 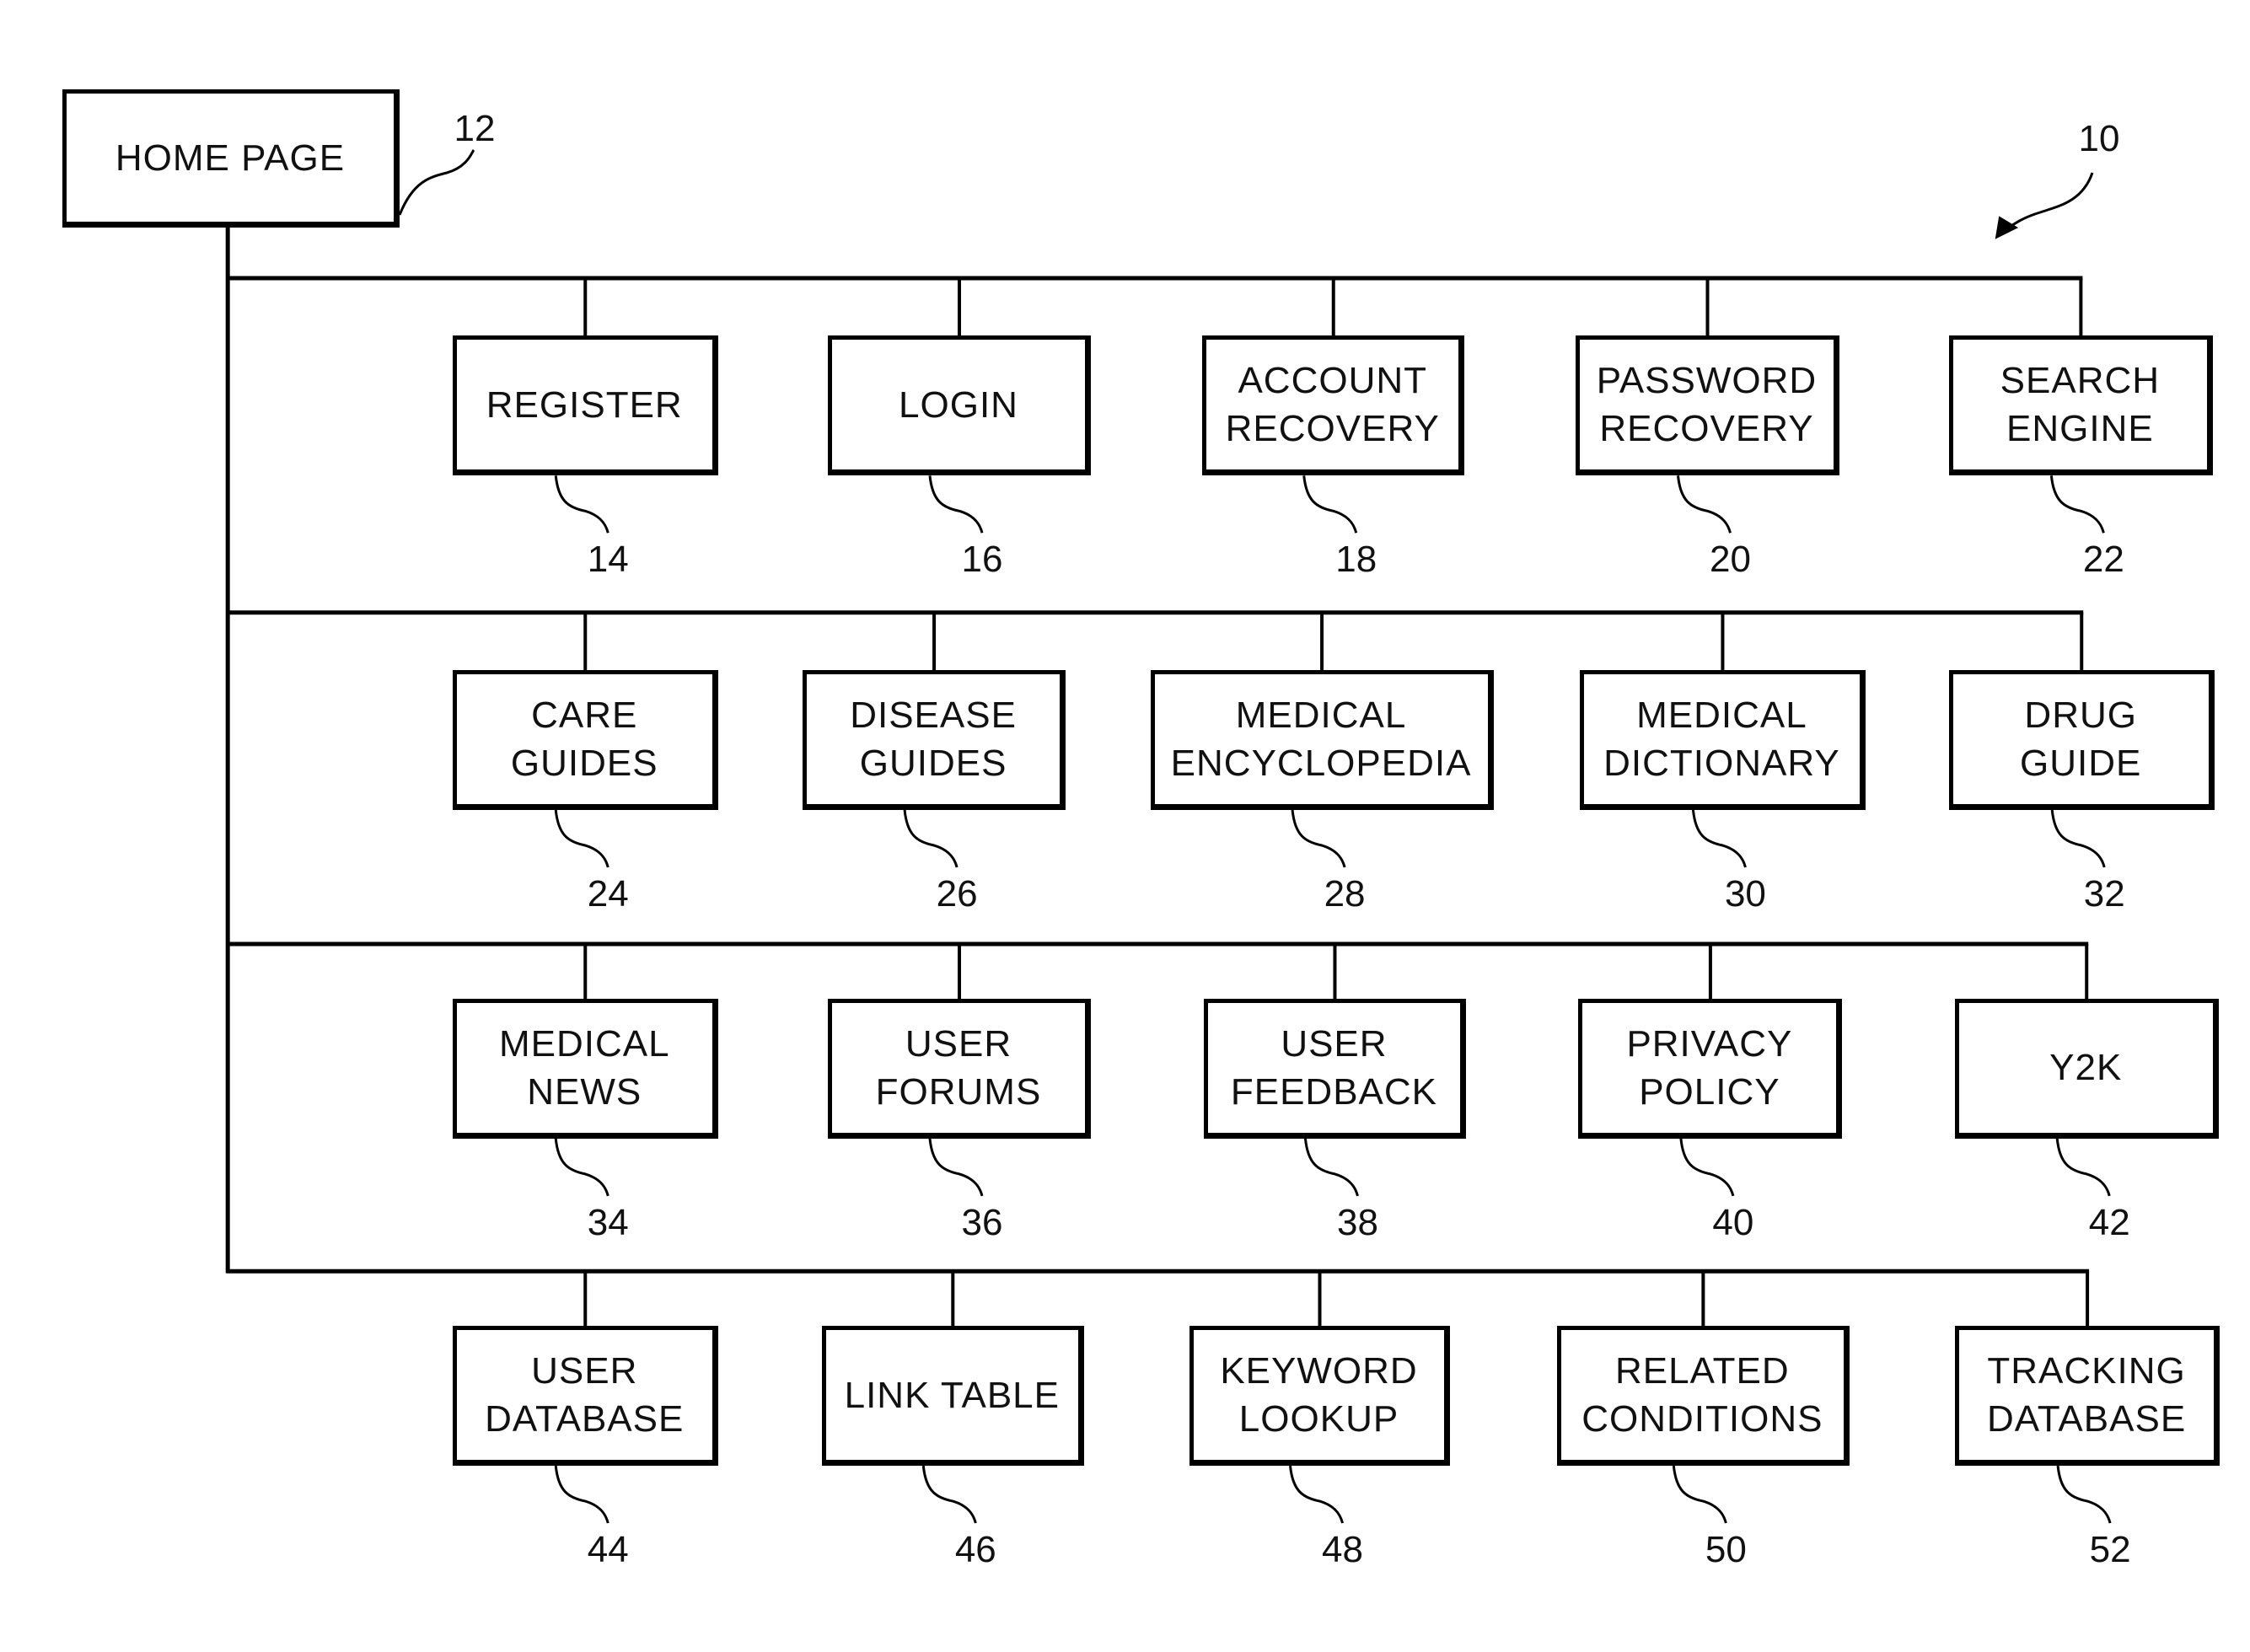 I want to click on ref-number: 22, so click(x=2103, y=560).